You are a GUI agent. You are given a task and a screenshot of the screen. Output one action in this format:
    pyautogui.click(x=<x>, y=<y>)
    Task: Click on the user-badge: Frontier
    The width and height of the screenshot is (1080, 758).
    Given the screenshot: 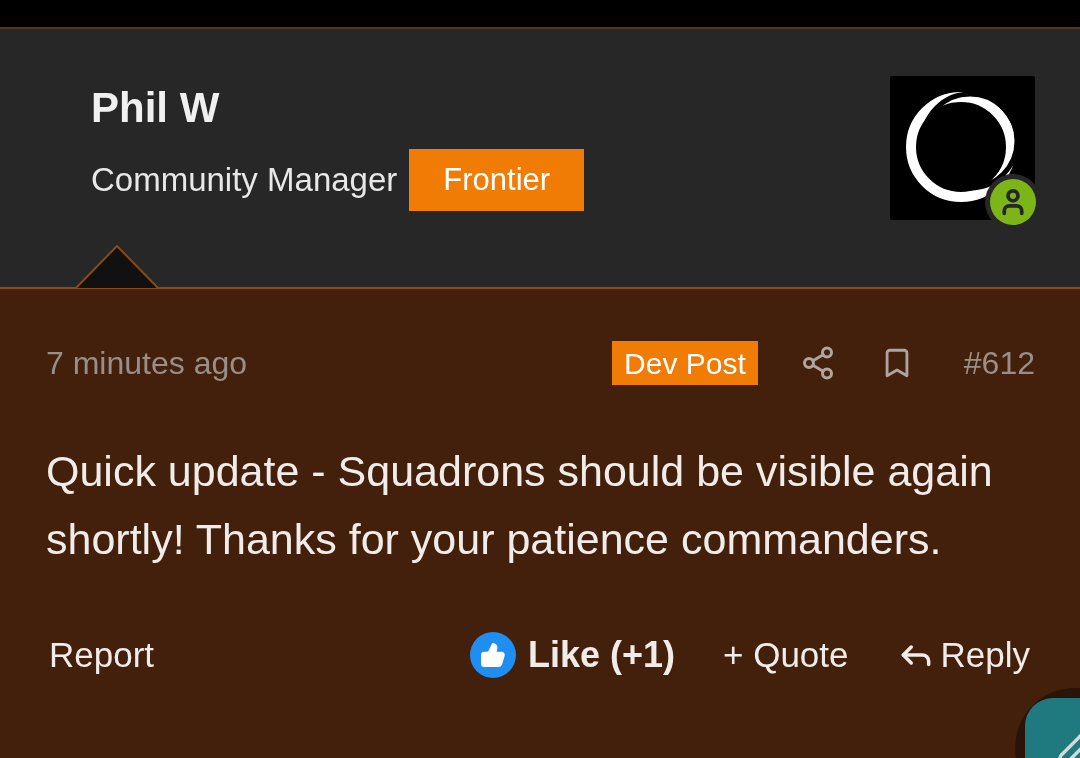 What is the action you would take?
    pyautogui.click(x=497, y=180)
    